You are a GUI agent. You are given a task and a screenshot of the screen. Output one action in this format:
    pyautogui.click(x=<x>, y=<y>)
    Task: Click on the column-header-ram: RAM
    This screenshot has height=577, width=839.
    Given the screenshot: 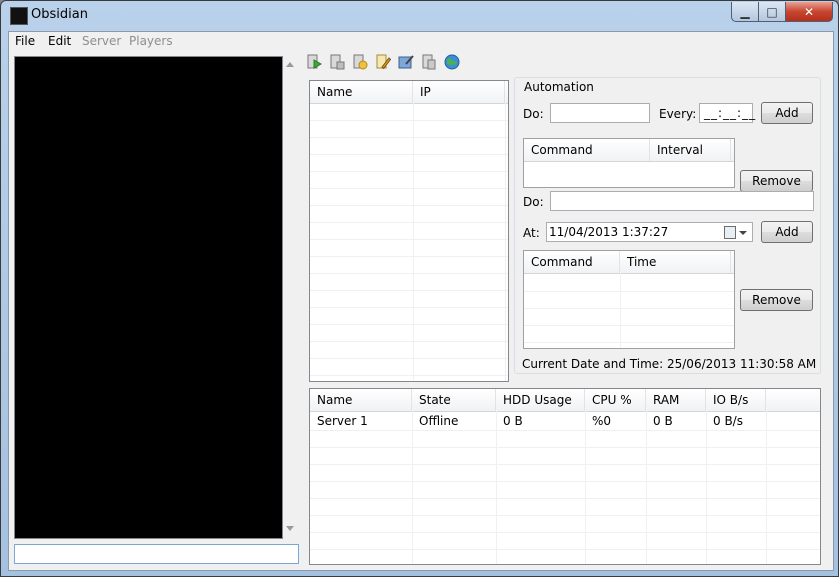 What is the action you would take?
    pyautogui.click(x=676, y=400)
    